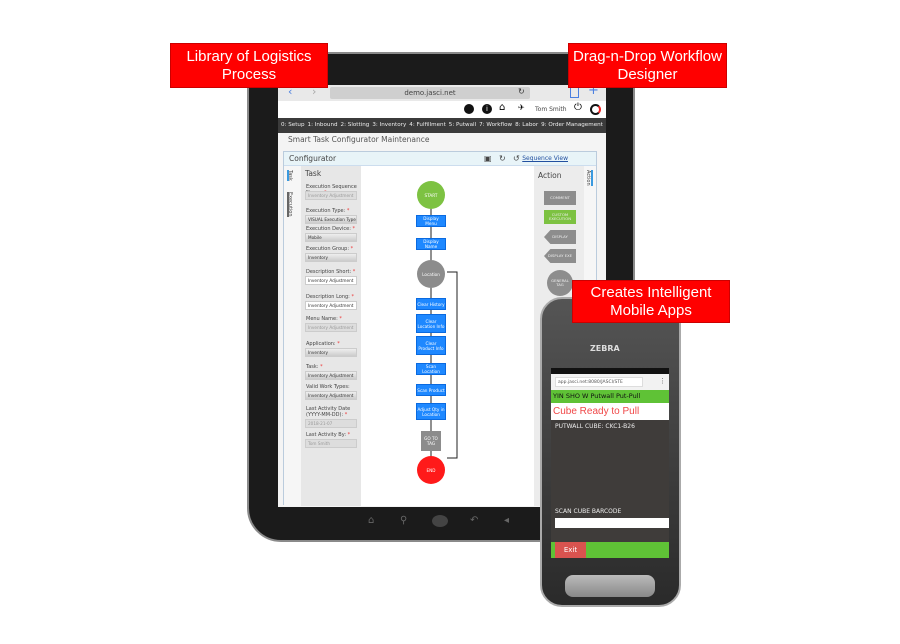 This screenshot has height=644, width=900. What do you see at coordinates (521, 91) in the screenshot?
I see `reload-icon: ↻` at bounding box center [521, 91].